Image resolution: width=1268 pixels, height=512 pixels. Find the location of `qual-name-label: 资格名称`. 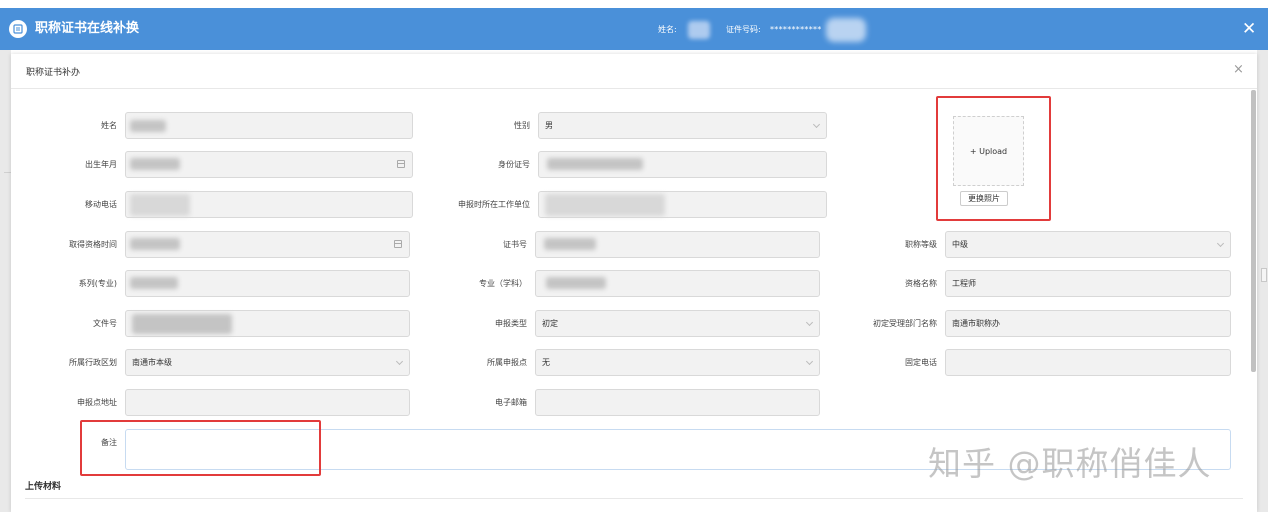

qual-name-label: 资格名称 is located at coordinates (921, 283).